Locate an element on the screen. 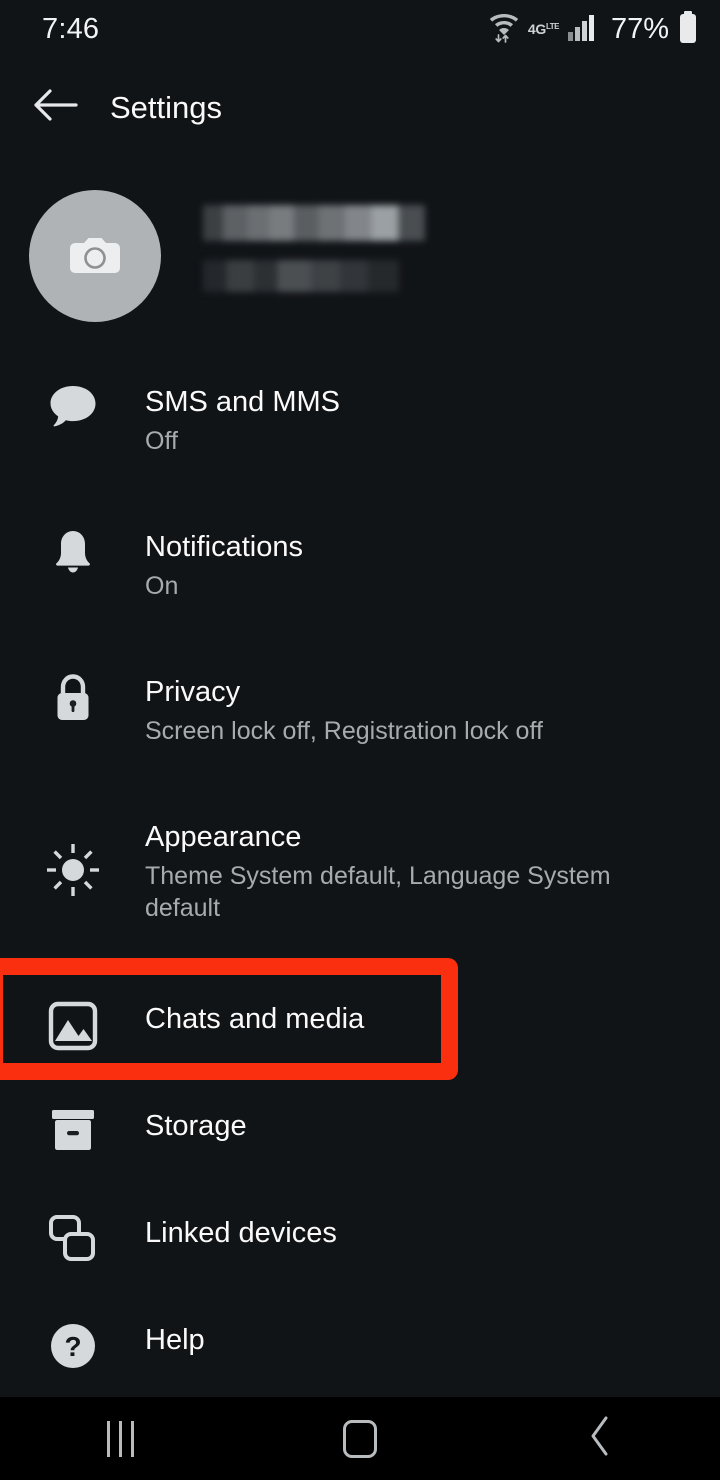 The image size is (720, 1480). camera-icon is located at coordinates (95, 256).